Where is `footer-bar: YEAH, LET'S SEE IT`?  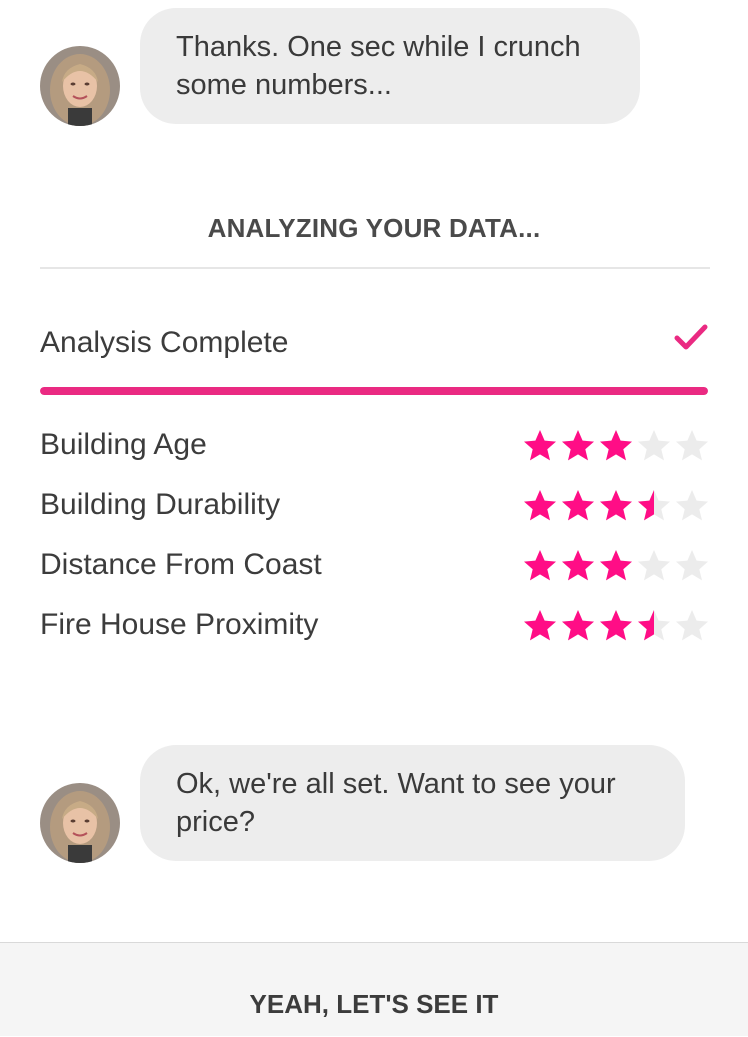 footer-bar: YEAH, LET'S SEE IT is located at coordinates (374, 989).